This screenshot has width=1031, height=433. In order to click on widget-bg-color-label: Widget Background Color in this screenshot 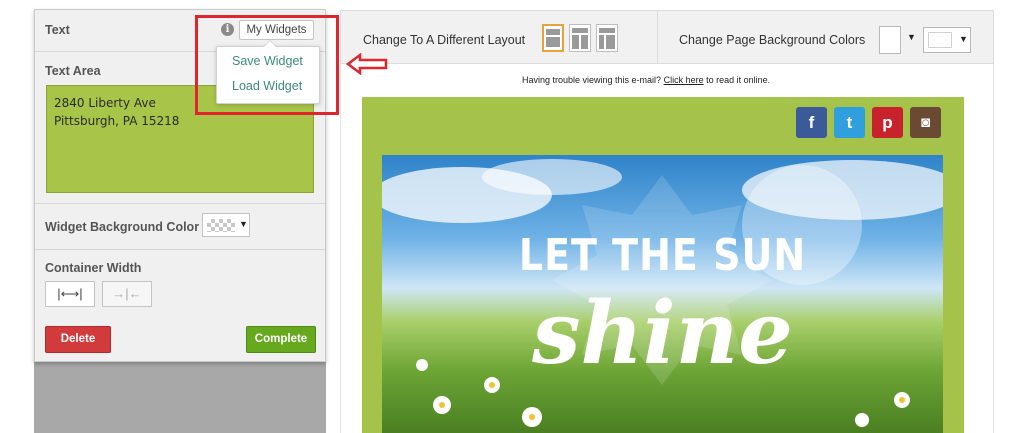, I will do `click(122, 227)`.